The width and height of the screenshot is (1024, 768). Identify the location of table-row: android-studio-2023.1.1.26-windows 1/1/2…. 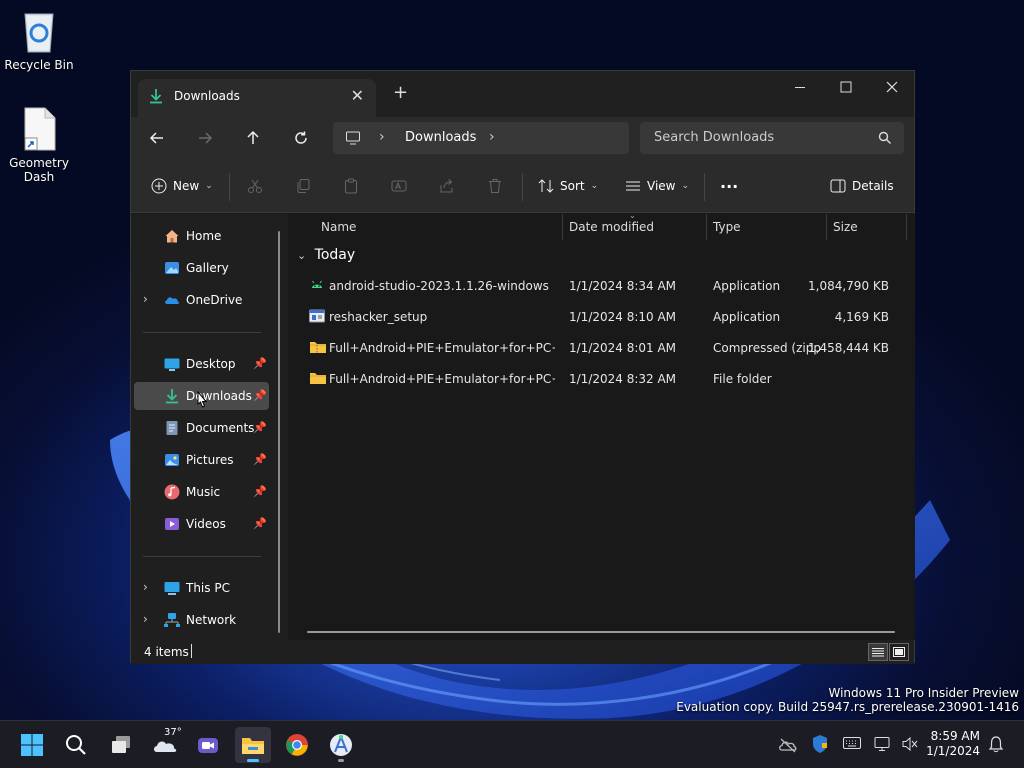
(599, 286).